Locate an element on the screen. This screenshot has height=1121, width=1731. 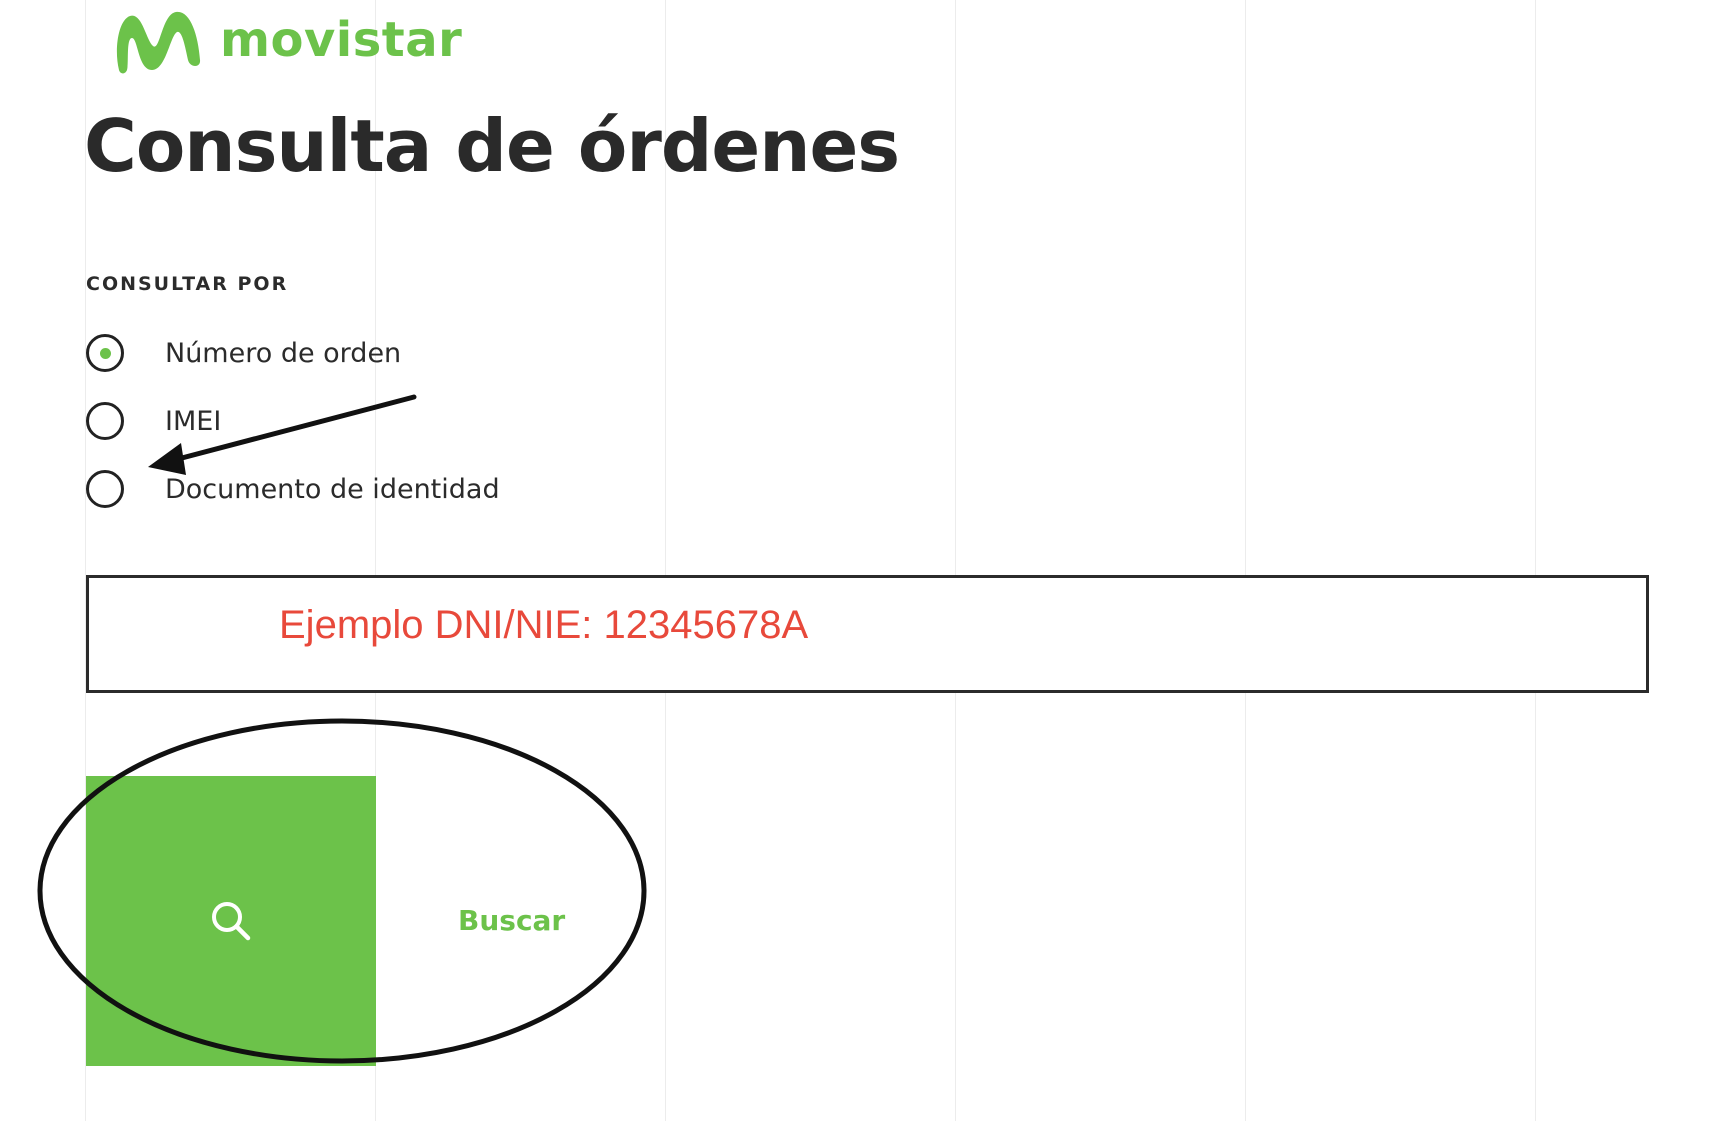
radio-option-numero-de-orden: Número de orden is located at coordinates (243, 353).